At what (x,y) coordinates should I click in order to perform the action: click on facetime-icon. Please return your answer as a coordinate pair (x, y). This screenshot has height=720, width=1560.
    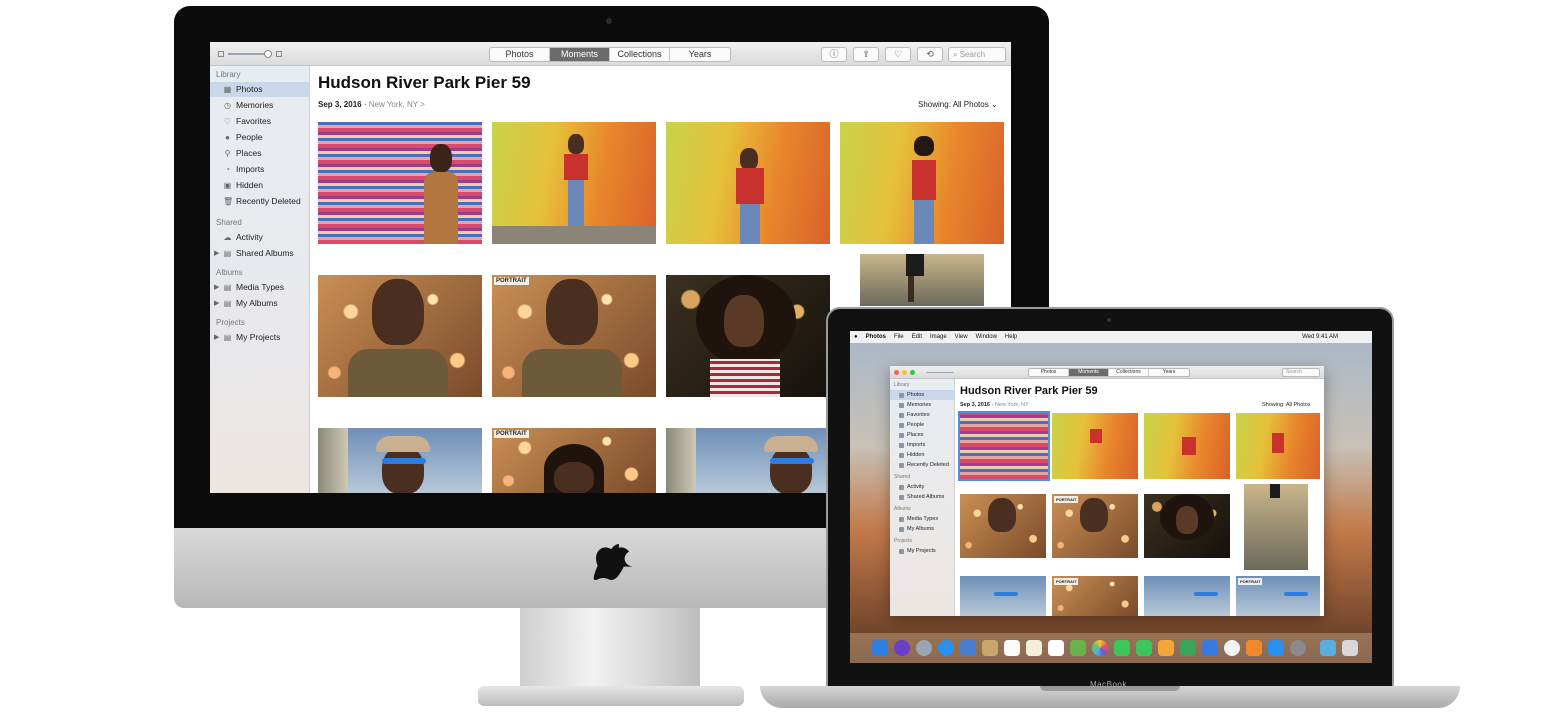
    Looking at the image, I should click on (1144, 648).